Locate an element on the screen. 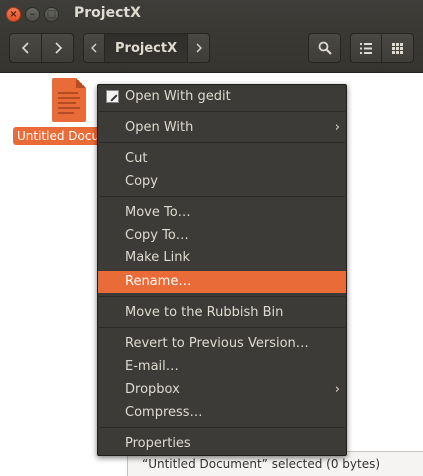 The width and height of the screenshot is (423, 476). history-nav is located at coordinates (41, 48).